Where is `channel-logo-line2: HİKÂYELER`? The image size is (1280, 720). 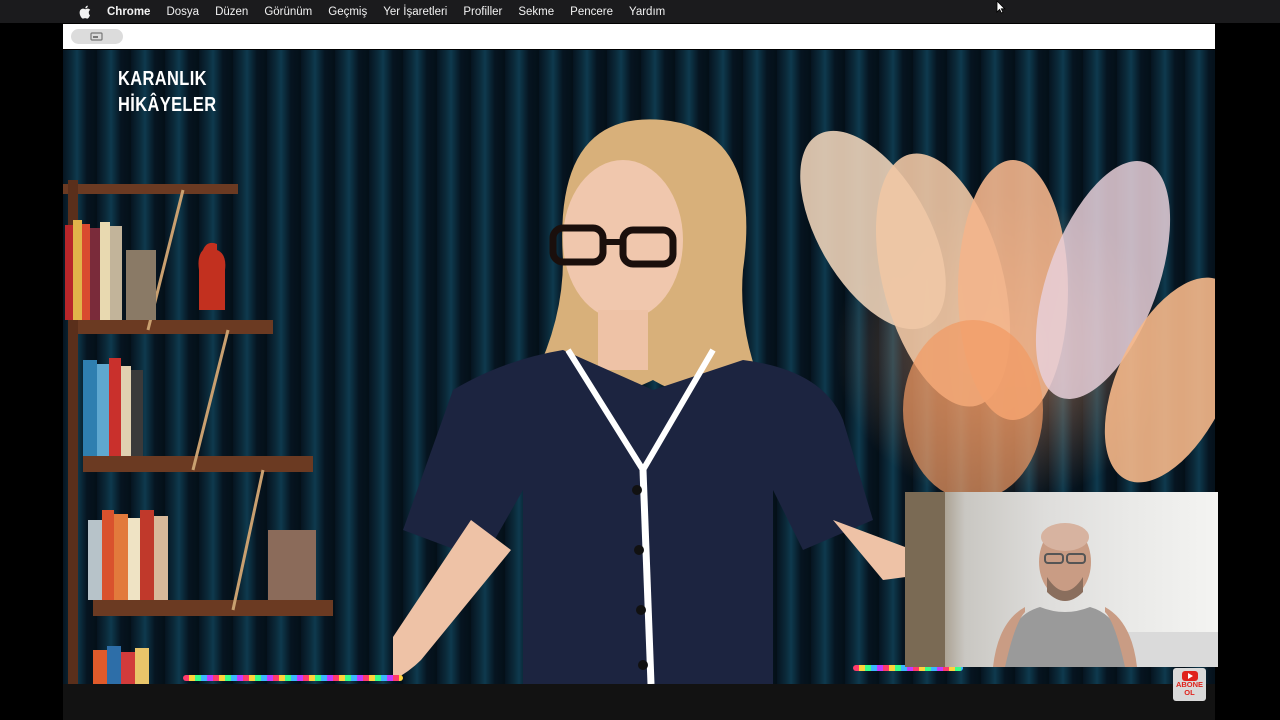
channel-logo-line2: HİKÂYELER is located at coordinates (167, 105).